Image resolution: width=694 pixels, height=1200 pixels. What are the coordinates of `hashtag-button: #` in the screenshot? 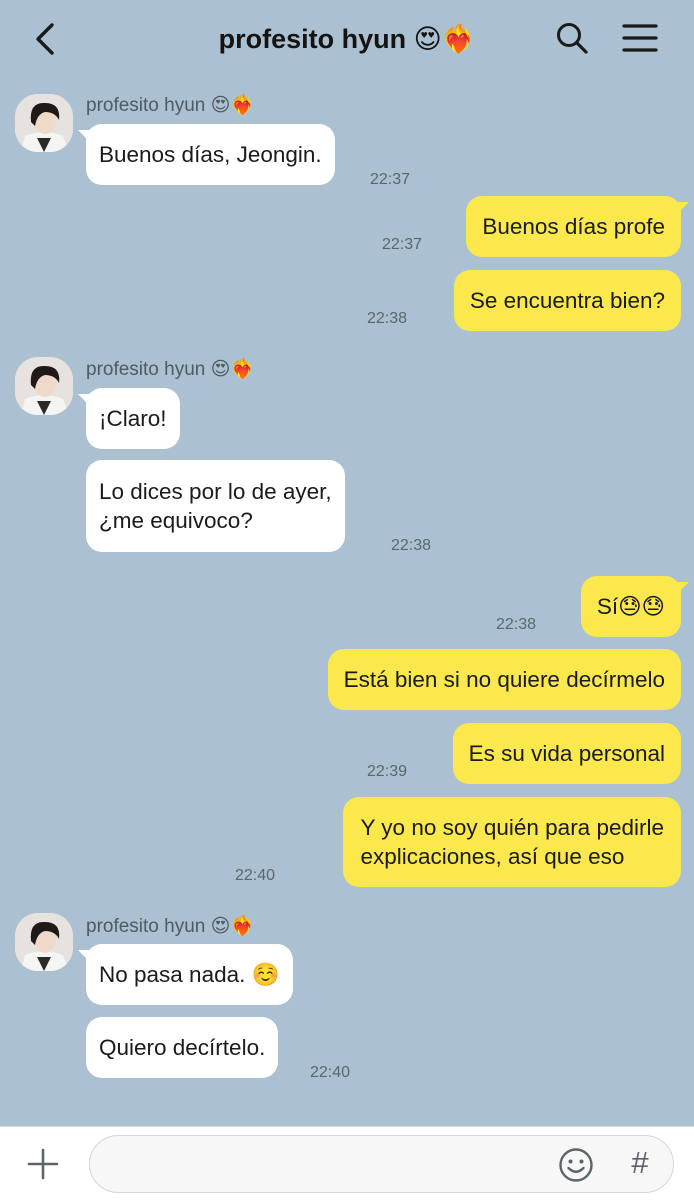 It's located at (640, 1163).